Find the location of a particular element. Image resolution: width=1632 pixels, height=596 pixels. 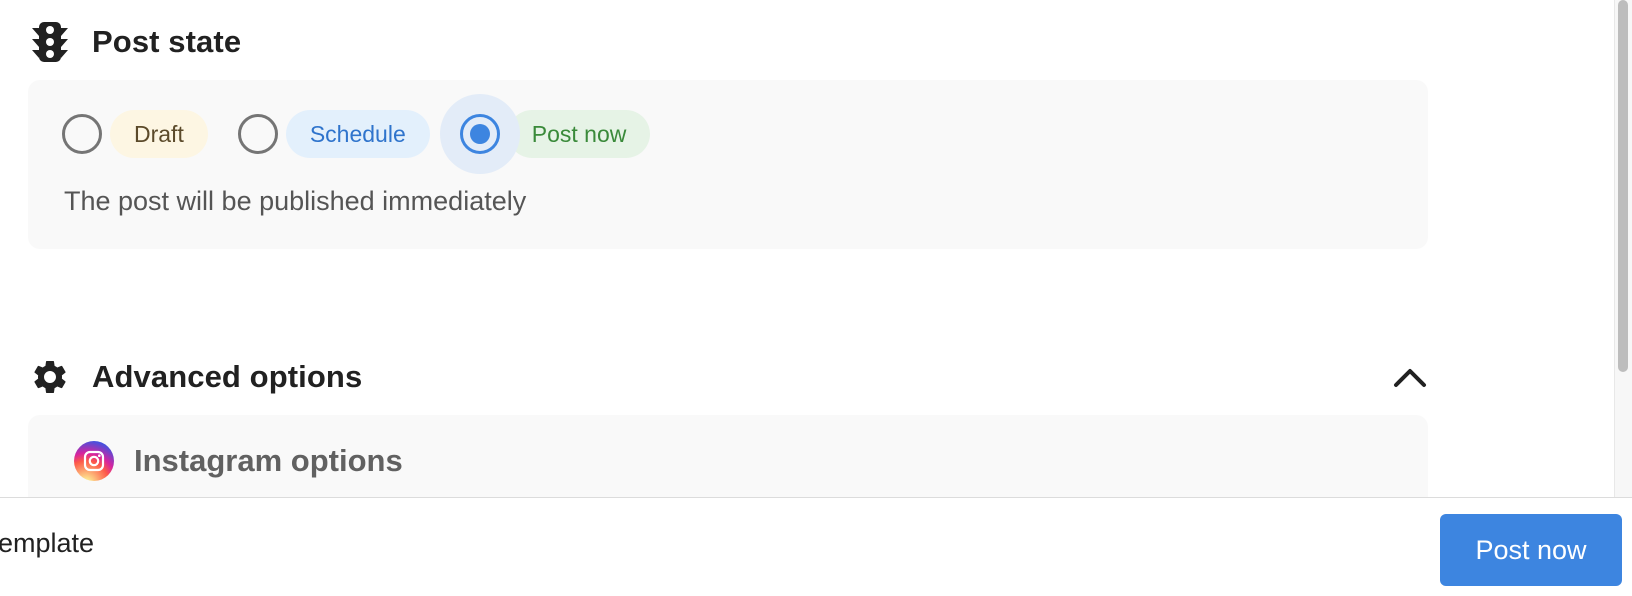

advanced-options-card: Instagram options is located at coordinates (728, 456).